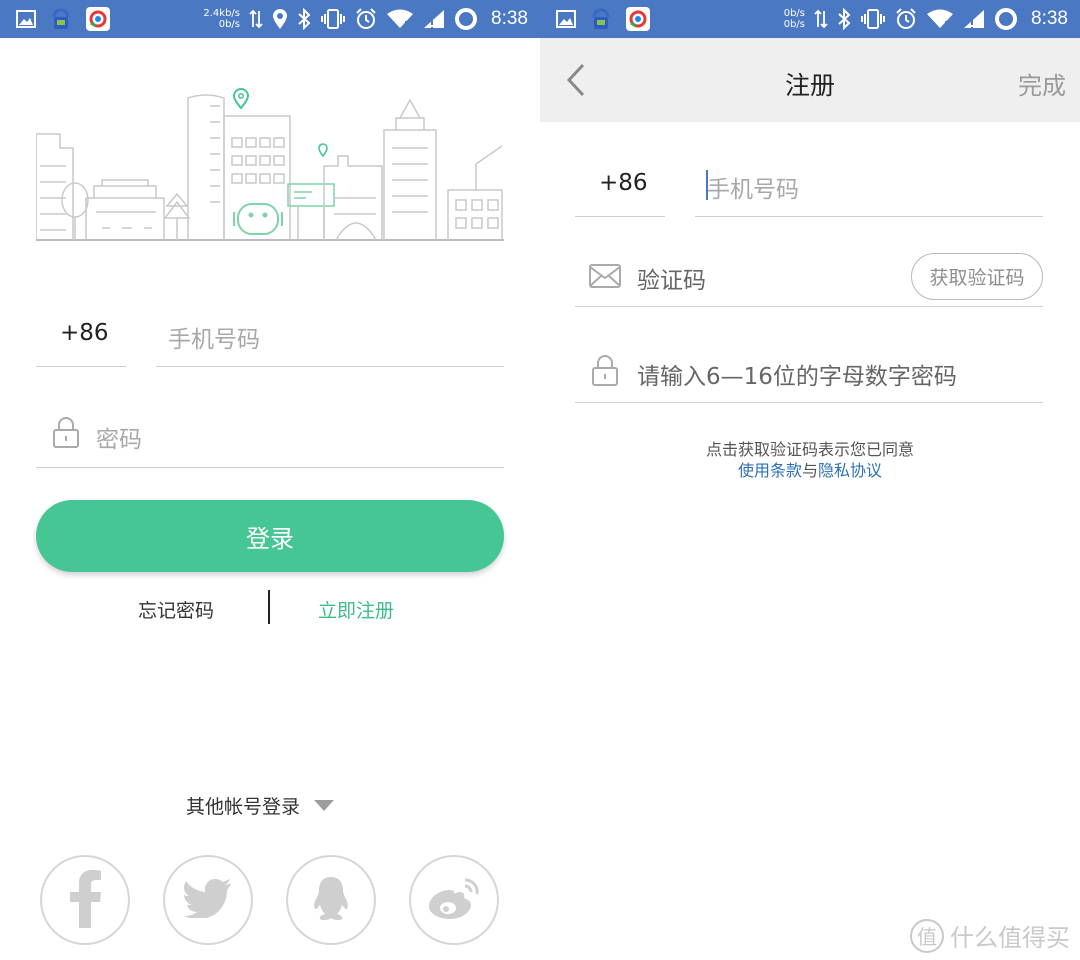  I want to click on watermark-logo: 值, so click(927, 935).